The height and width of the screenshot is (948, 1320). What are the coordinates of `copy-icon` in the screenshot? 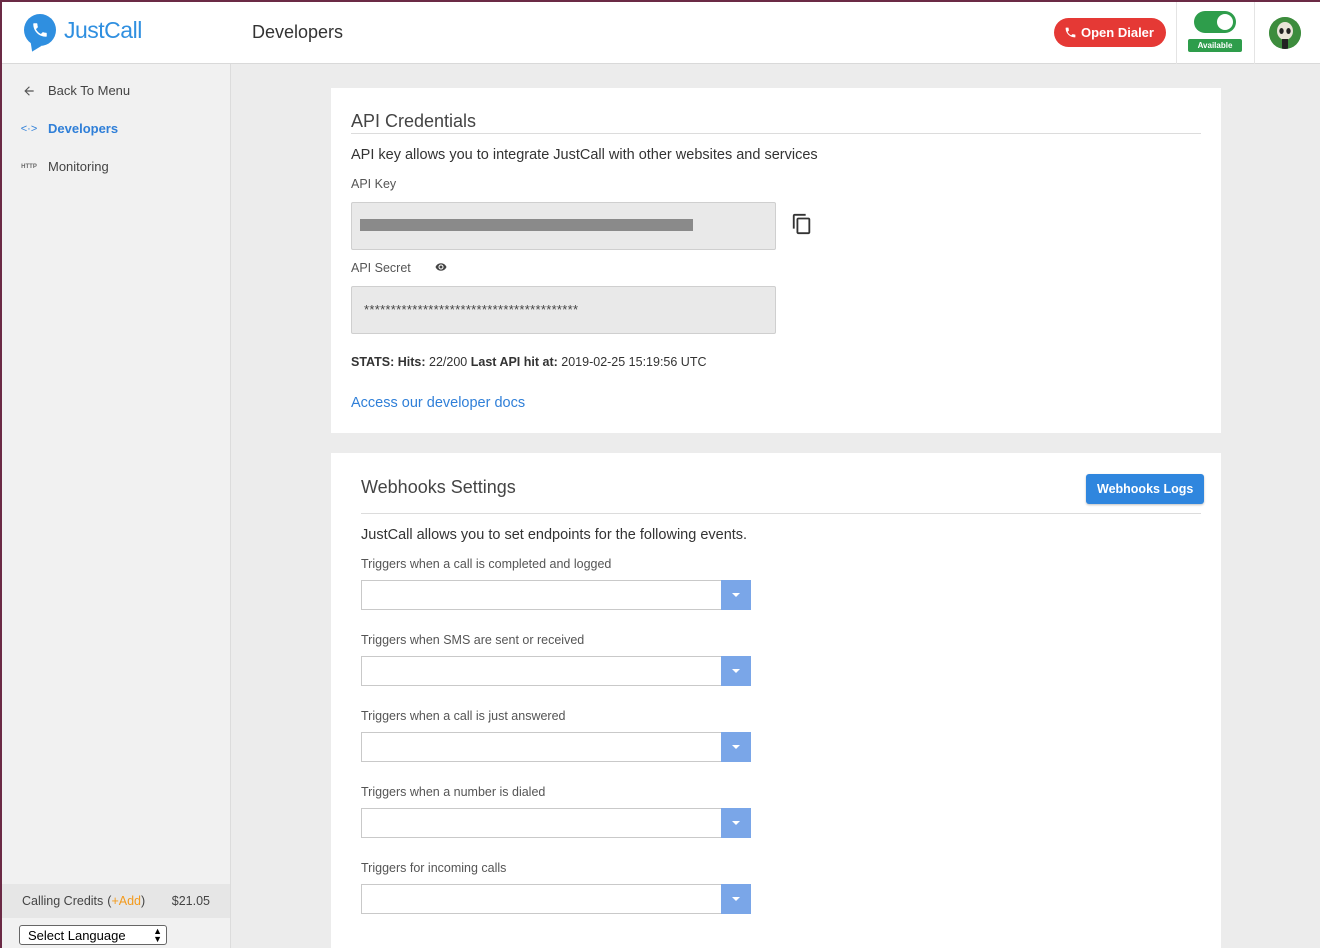 It's located at (802, 225).